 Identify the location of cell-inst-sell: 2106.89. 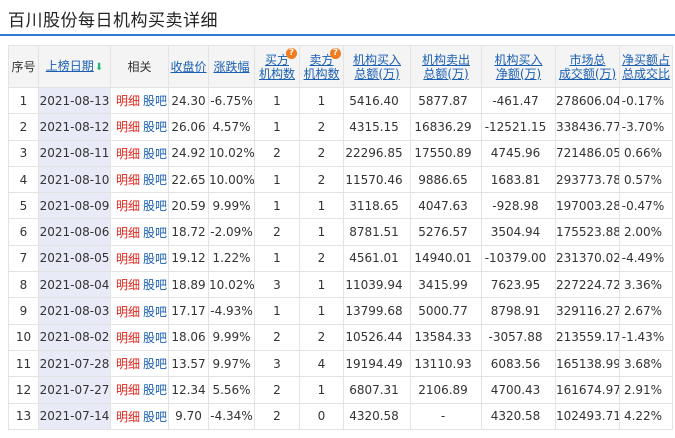
(446, 390).